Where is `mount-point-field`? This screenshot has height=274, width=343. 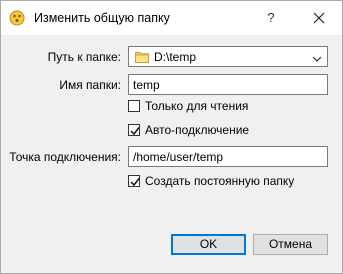
mount-point-field is located at coordinates (228, 156).